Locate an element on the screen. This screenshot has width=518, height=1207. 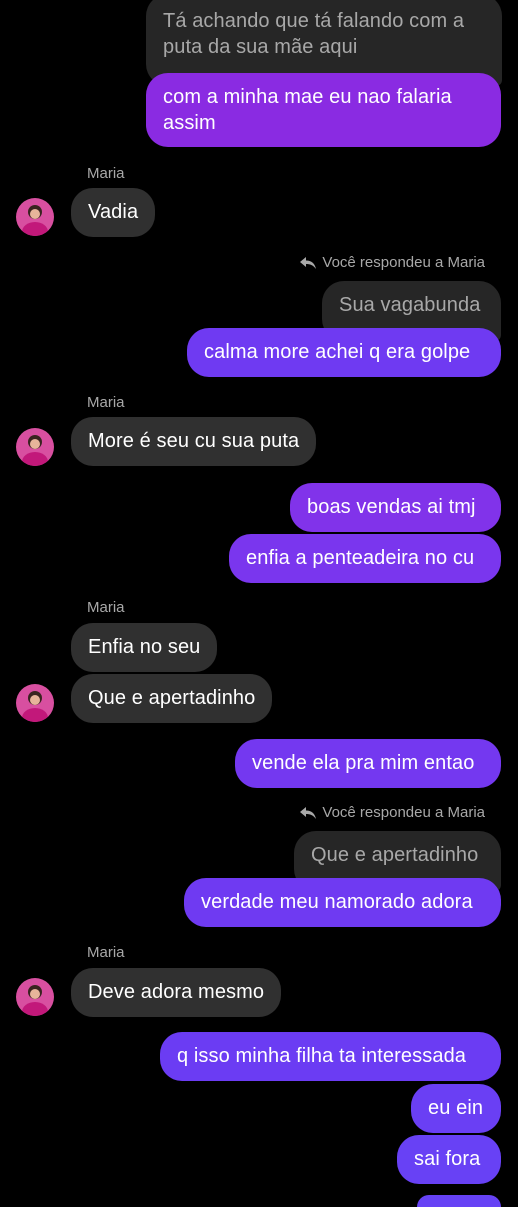
received-message: Enfia no seu is located at coordinates (144, 647).